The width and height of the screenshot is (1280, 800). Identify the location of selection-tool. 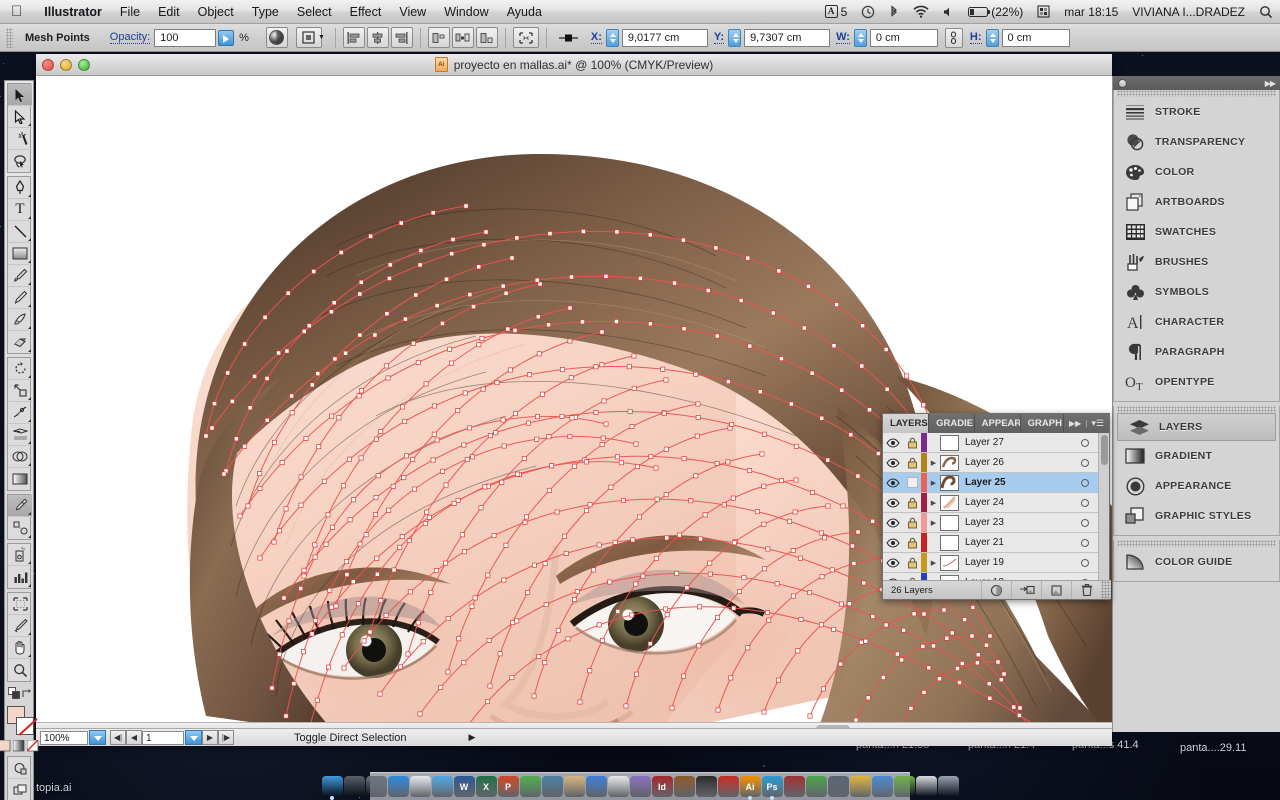
(20, 95).